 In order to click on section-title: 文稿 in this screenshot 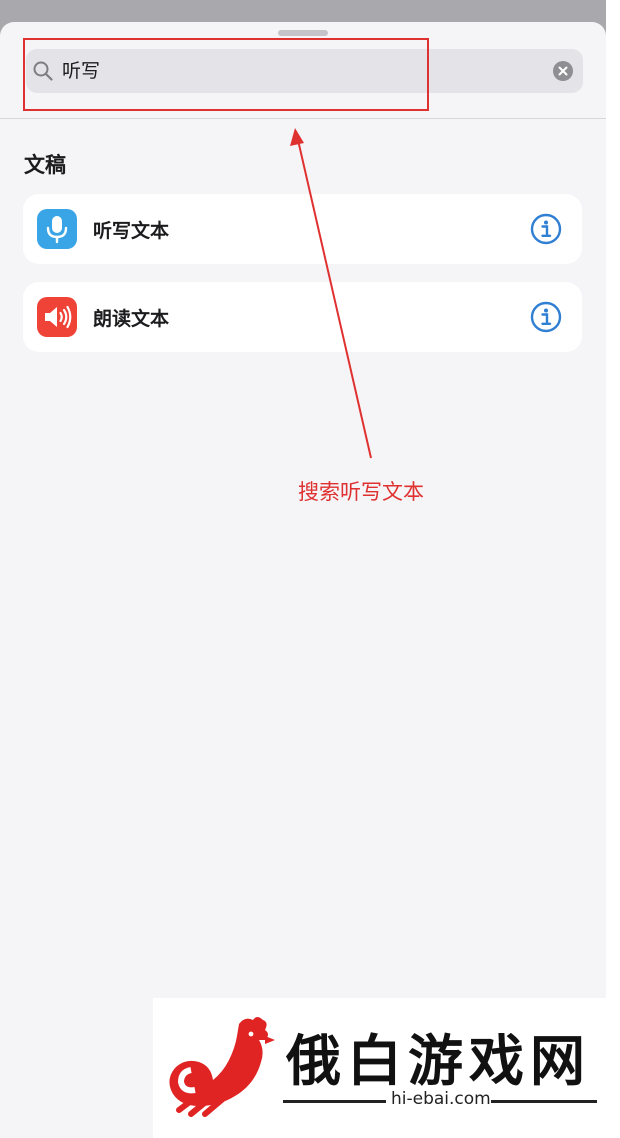, I will do `click(45, 165)`.